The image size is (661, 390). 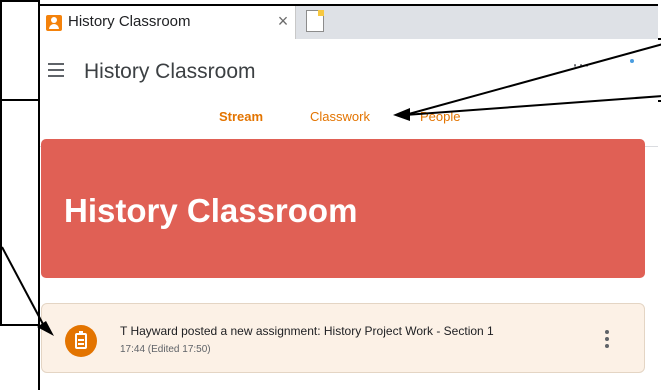 What do you see at coordinates (165, 349) in the screenshot?
I see `post-timestamp: 17:44 (Edited 17:50)` at bounding box center [165, 349].